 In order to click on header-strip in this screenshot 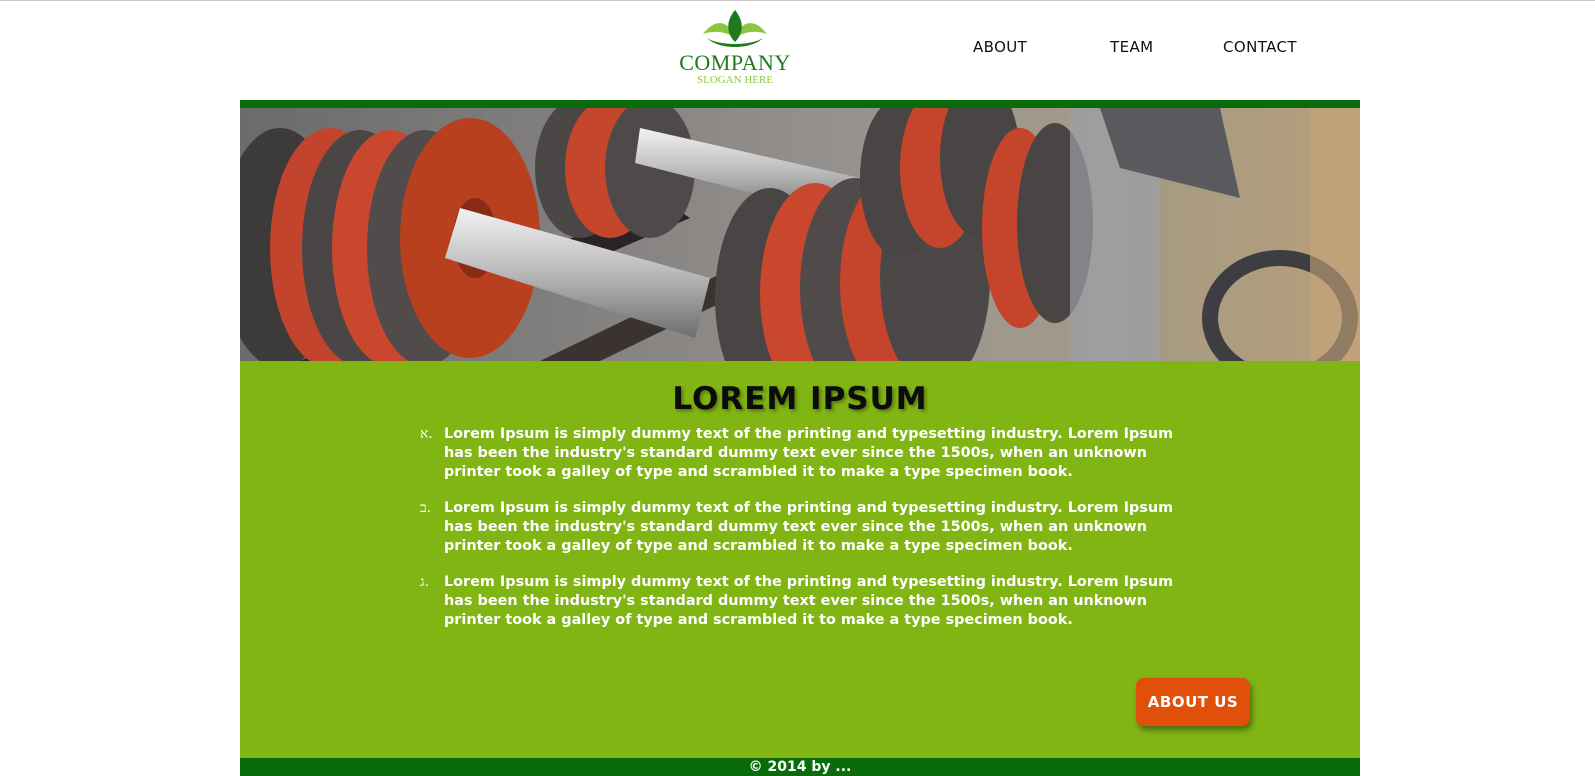, I will do `click(800, 104)`.